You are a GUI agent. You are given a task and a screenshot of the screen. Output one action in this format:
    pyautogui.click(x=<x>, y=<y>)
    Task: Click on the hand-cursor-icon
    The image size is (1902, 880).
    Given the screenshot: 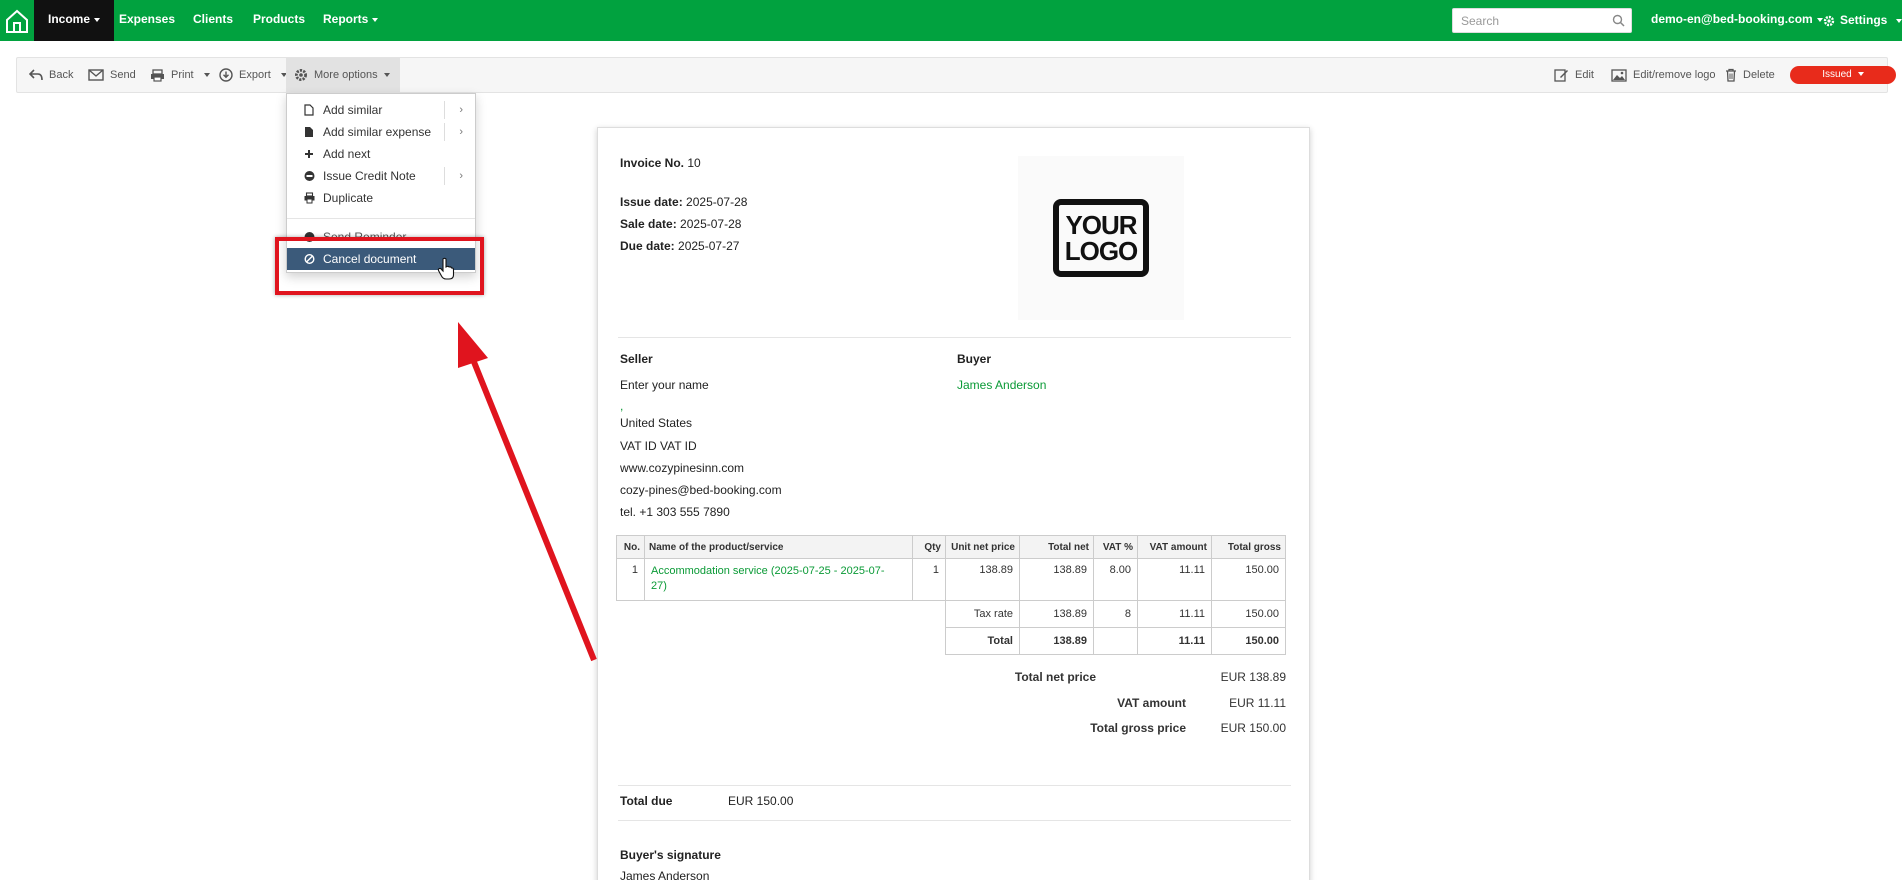 What is the action you would take?
    pyautogui.click(x=446, y=268)
    